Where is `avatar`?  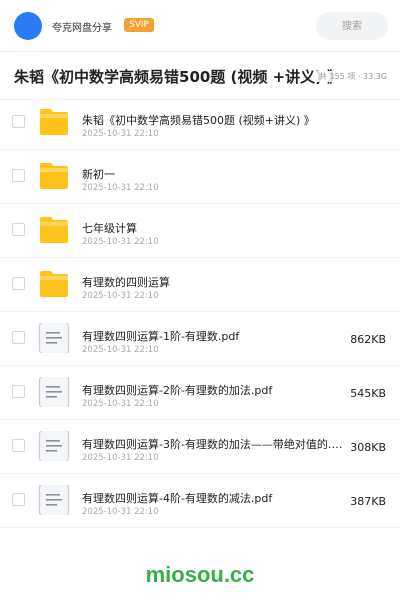
avatar is located at coordinates (28, 26).